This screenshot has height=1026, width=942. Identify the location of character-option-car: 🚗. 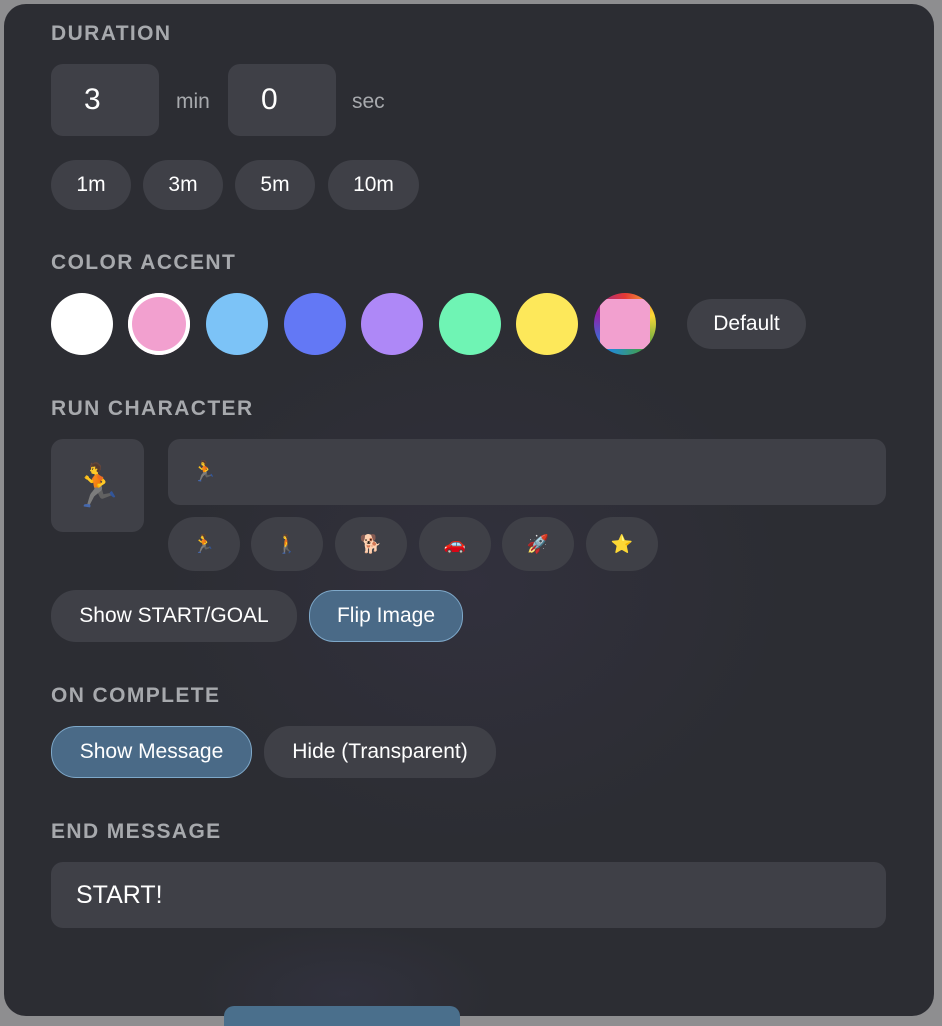
(455, 544).